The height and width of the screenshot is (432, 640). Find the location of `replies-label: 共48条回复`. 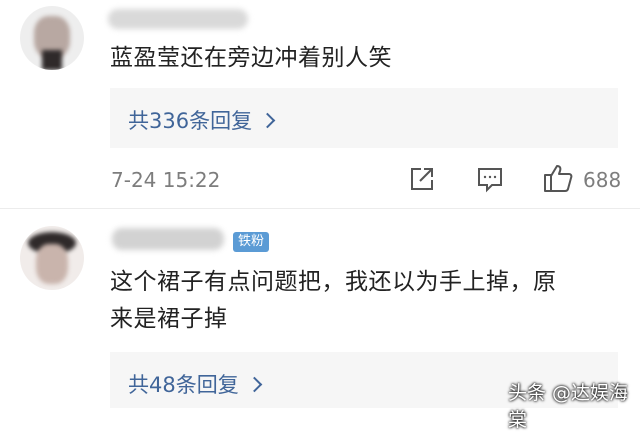

replies-label: 共48条回复 is located at coordinates (183, 385).